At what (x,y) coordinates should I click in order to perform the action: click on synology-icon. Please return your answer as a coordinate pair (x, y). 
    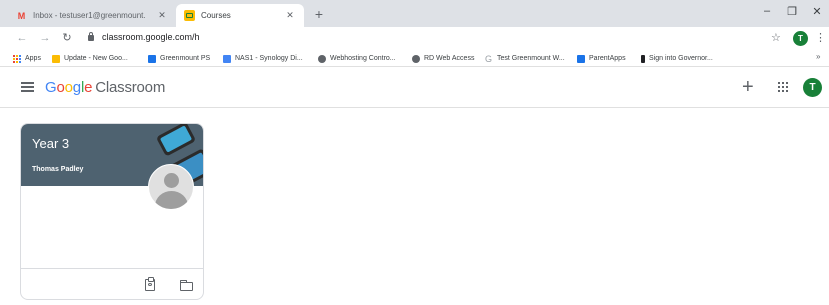
    Looking at the image, I should click on (227, 58).